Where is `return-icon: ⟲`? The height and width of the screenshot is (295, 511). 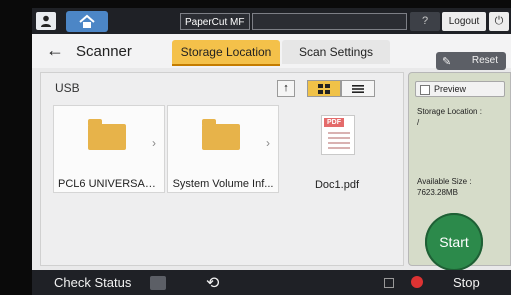 return-icon: ⟲ is located at coordinates (212, 283).